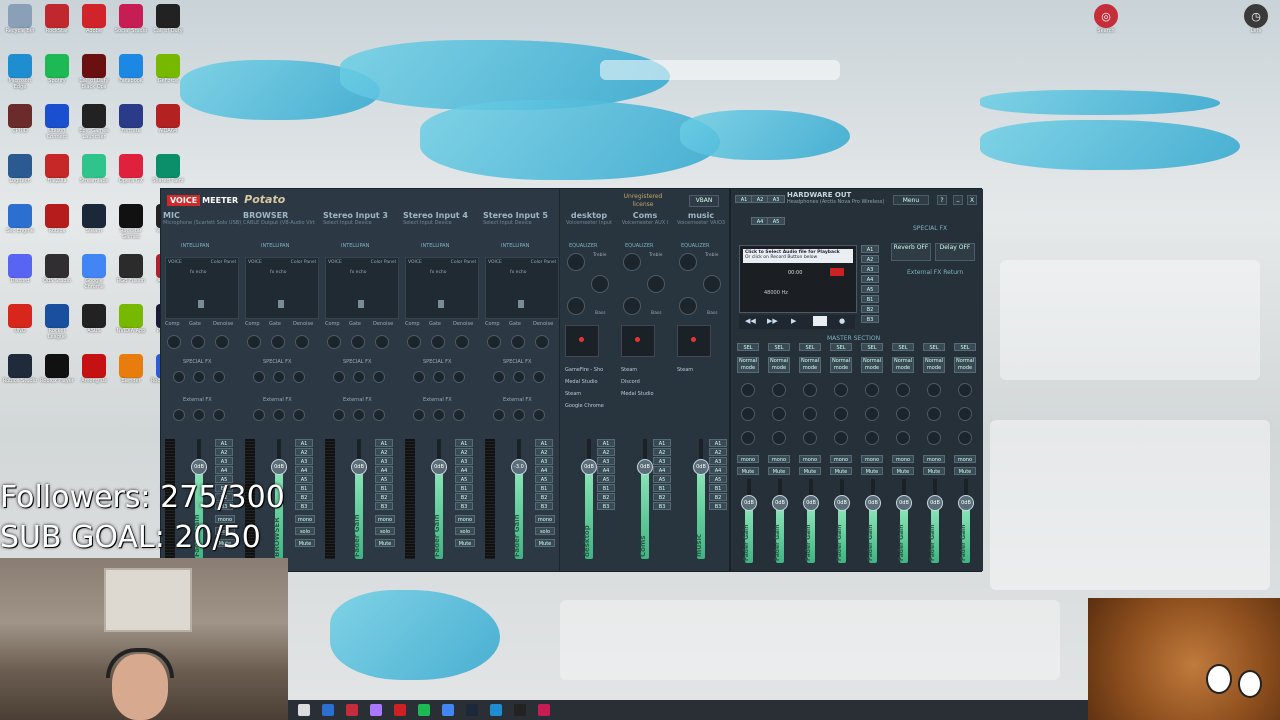  What do you see at coordinates (168, 69) in the screenshot?
I see `desktop-icon: GeForce` at bounding box center [168, 69].